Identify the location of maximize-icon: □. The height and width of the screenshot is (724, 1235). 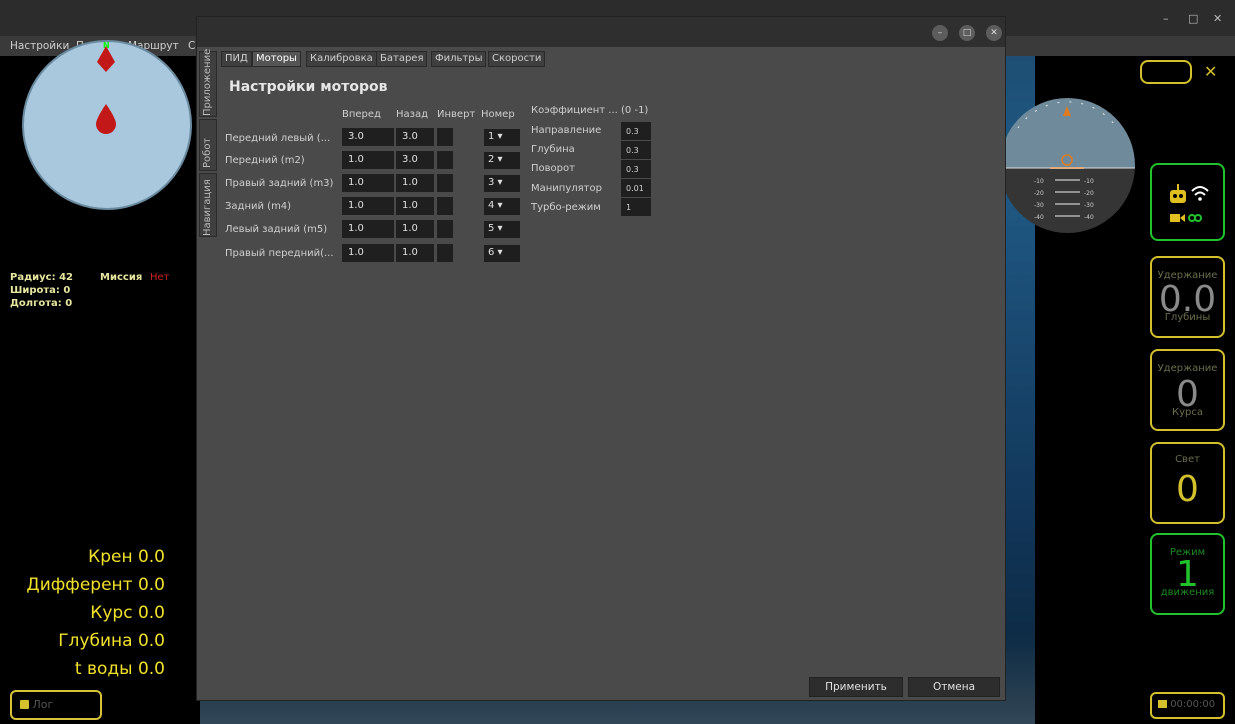
(1193, 18).